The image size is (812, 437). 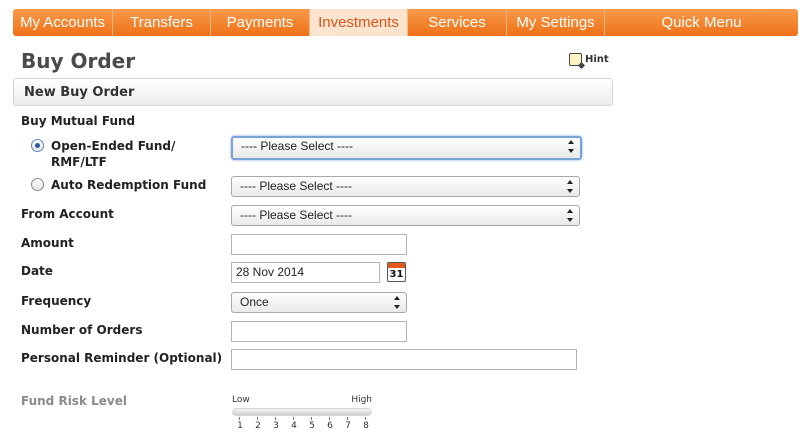 What do you see at coordinates (79, 92) in the screenshot?
I see `section-title: New Buy Order` at bounding box center [79, 92].